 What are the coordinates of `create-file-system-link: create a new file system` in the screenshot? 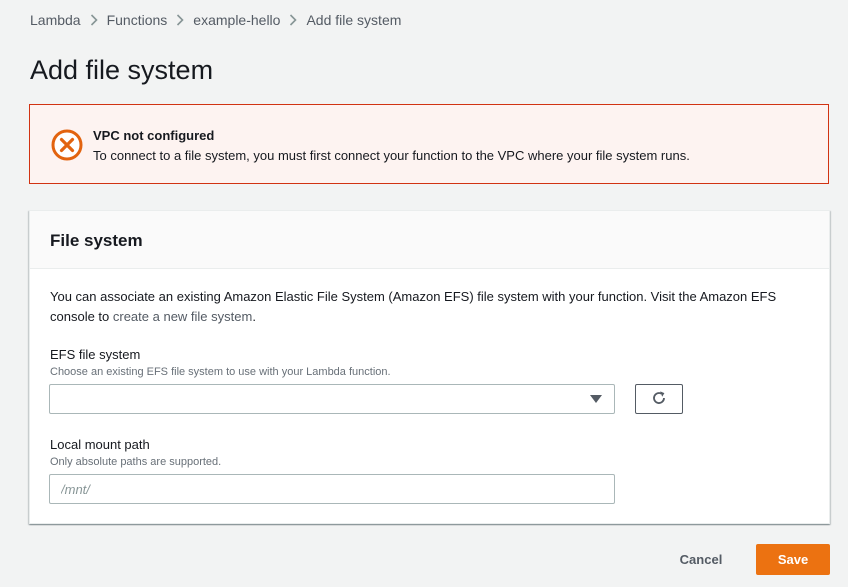 It's located at (182, 316).